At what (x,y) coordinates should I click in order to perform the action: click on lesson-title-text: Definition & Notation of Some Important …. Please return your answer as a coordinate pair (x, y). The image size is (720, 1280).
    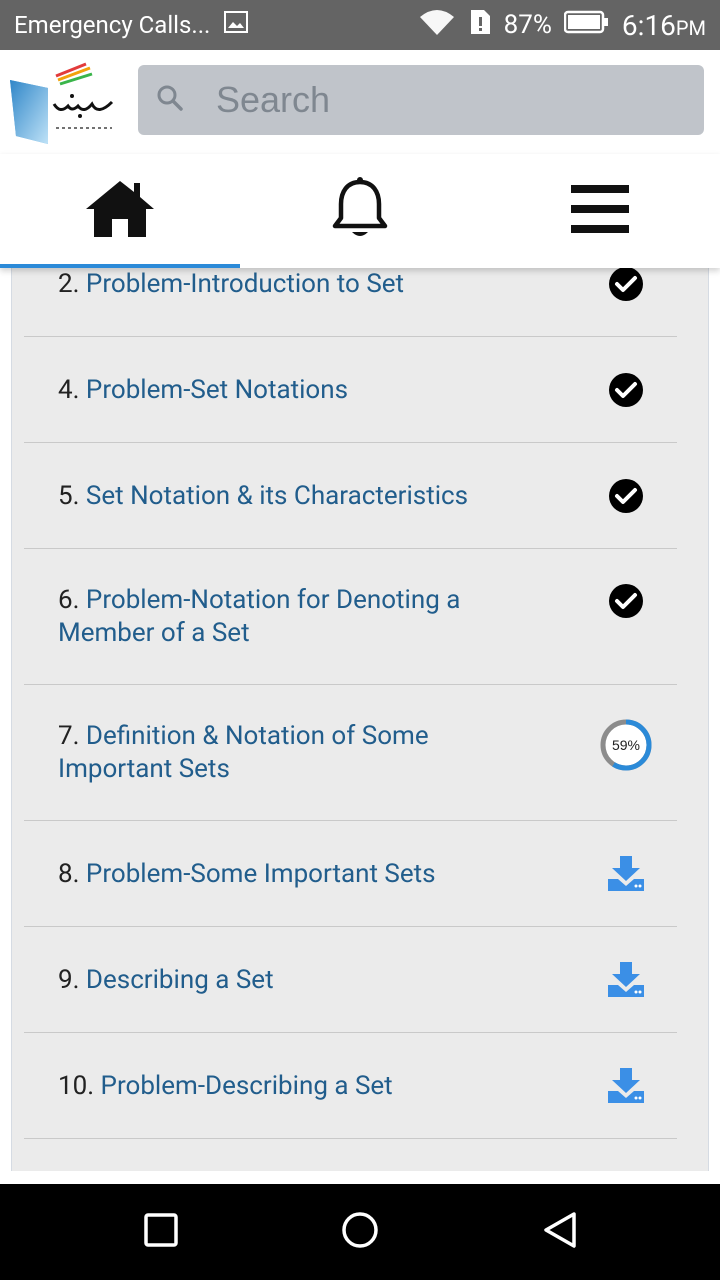
    Looking at the image, I should click on (243, 752).